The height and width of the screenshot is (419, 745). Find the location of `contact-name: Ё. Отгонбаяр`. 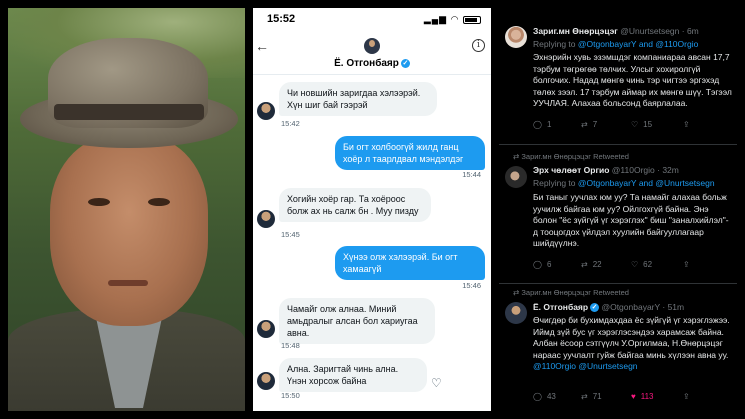

contact-name: Ё. Отгонбаяр is located at coordinates (366, 63).